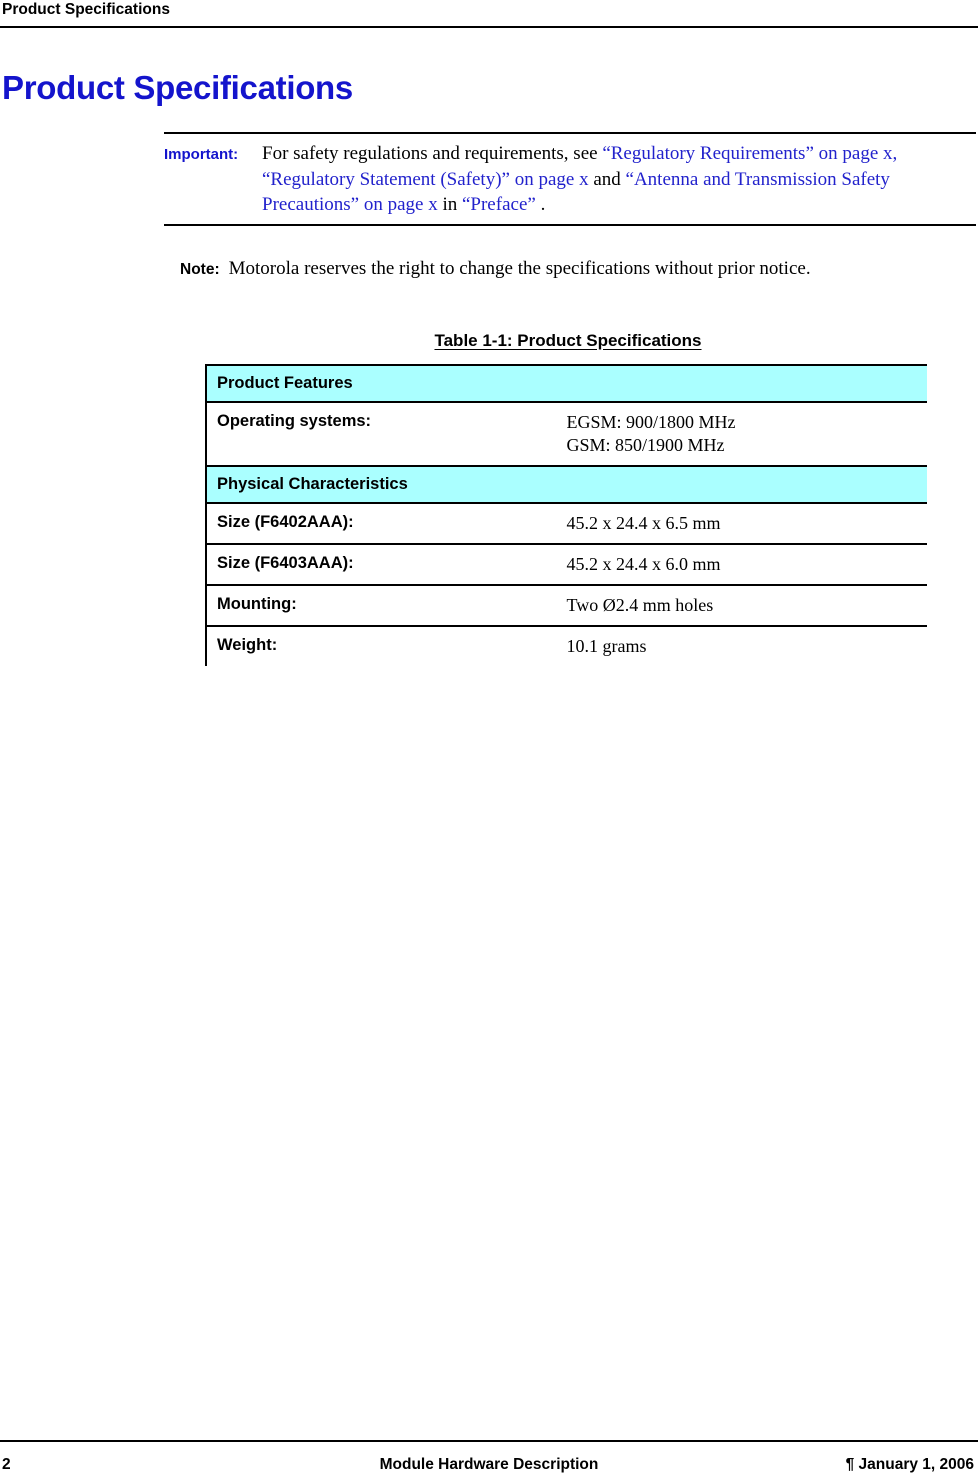  I want to click on table-row: Weight: 10.1 grams, so click(566, 646).